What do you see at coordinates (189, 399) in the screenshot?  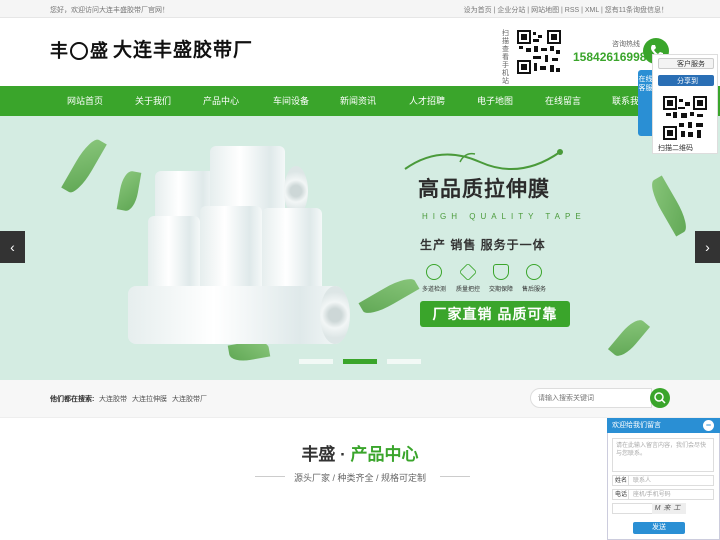 I see `hot-keyword: 大连胶带厂` at bounding box center [189, 399].